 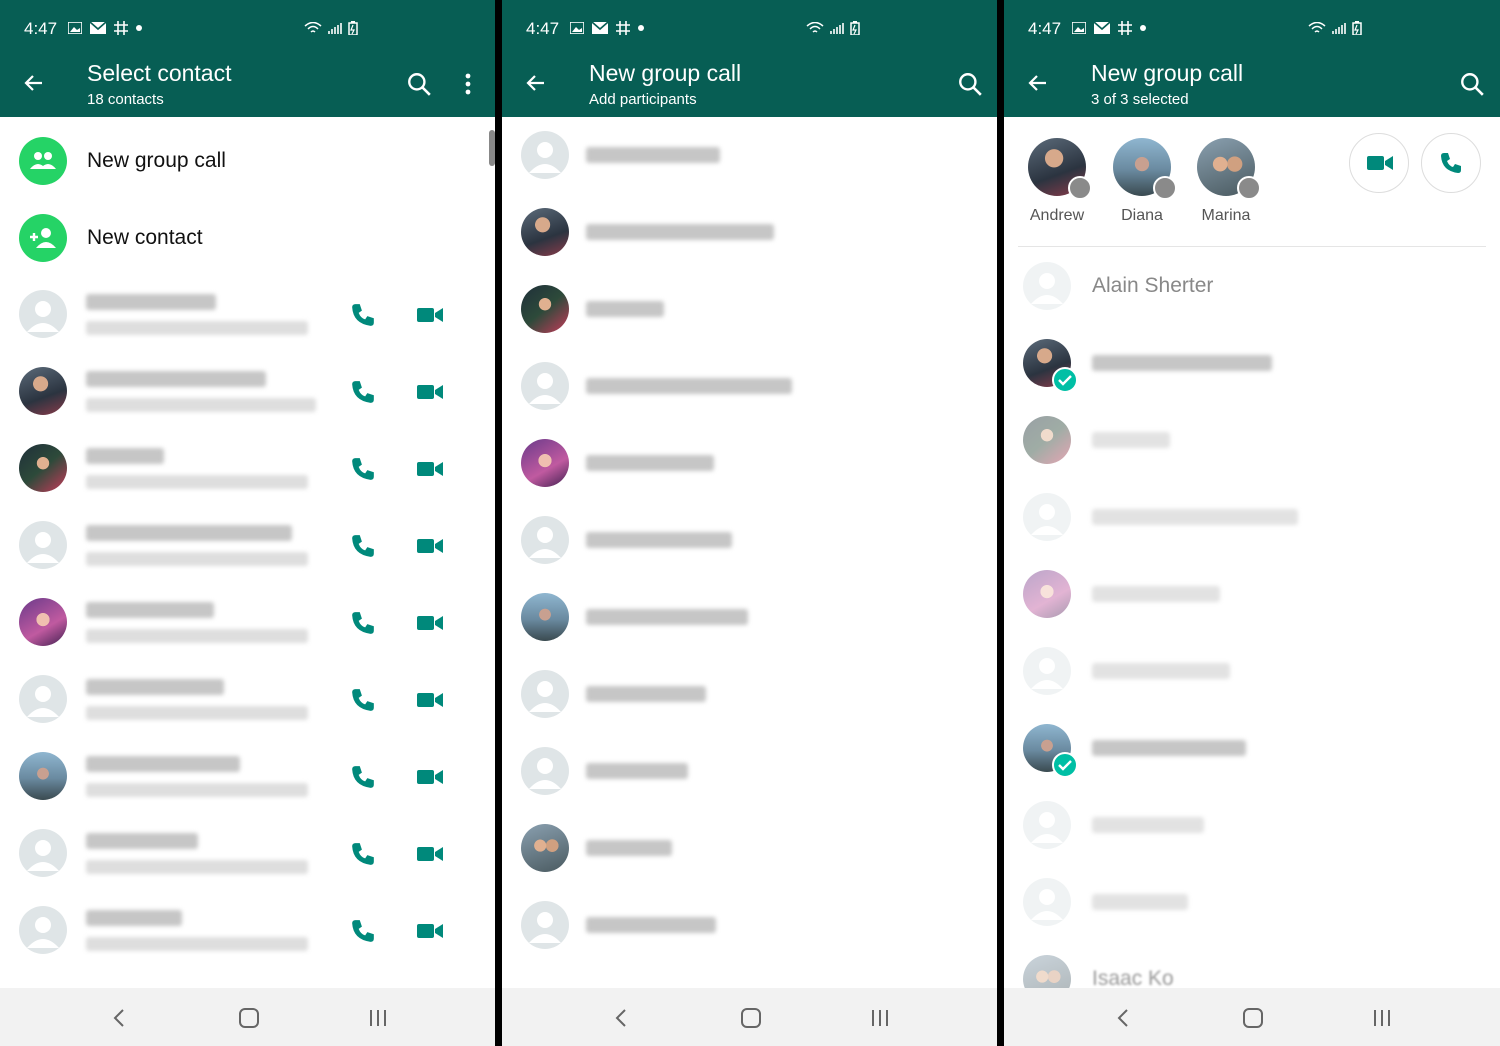 What do you see at coordinates (43, 161) in the screenshot?
I see `group-icon` at bounding box center [43, 161].